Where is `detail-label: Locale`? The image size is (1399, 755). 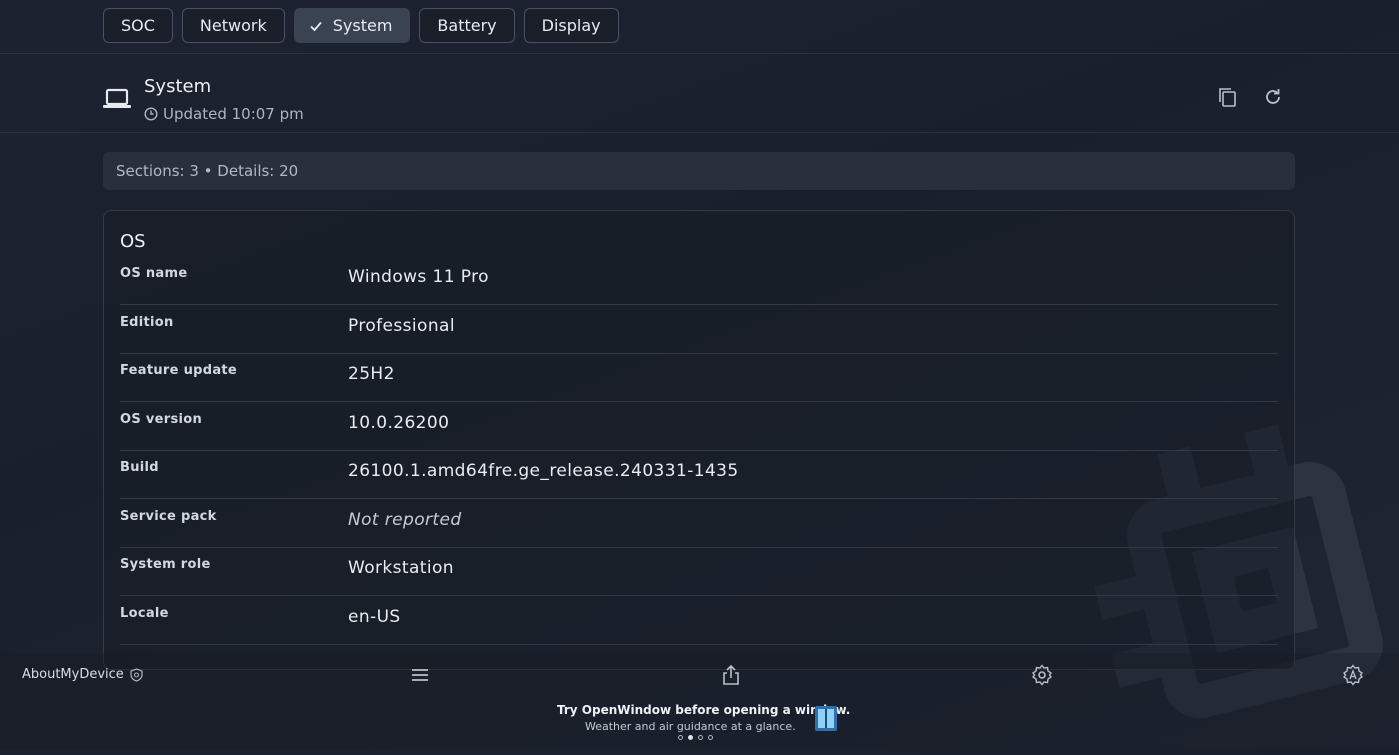 detail-label: Locale is located at coordinates (144, 613).